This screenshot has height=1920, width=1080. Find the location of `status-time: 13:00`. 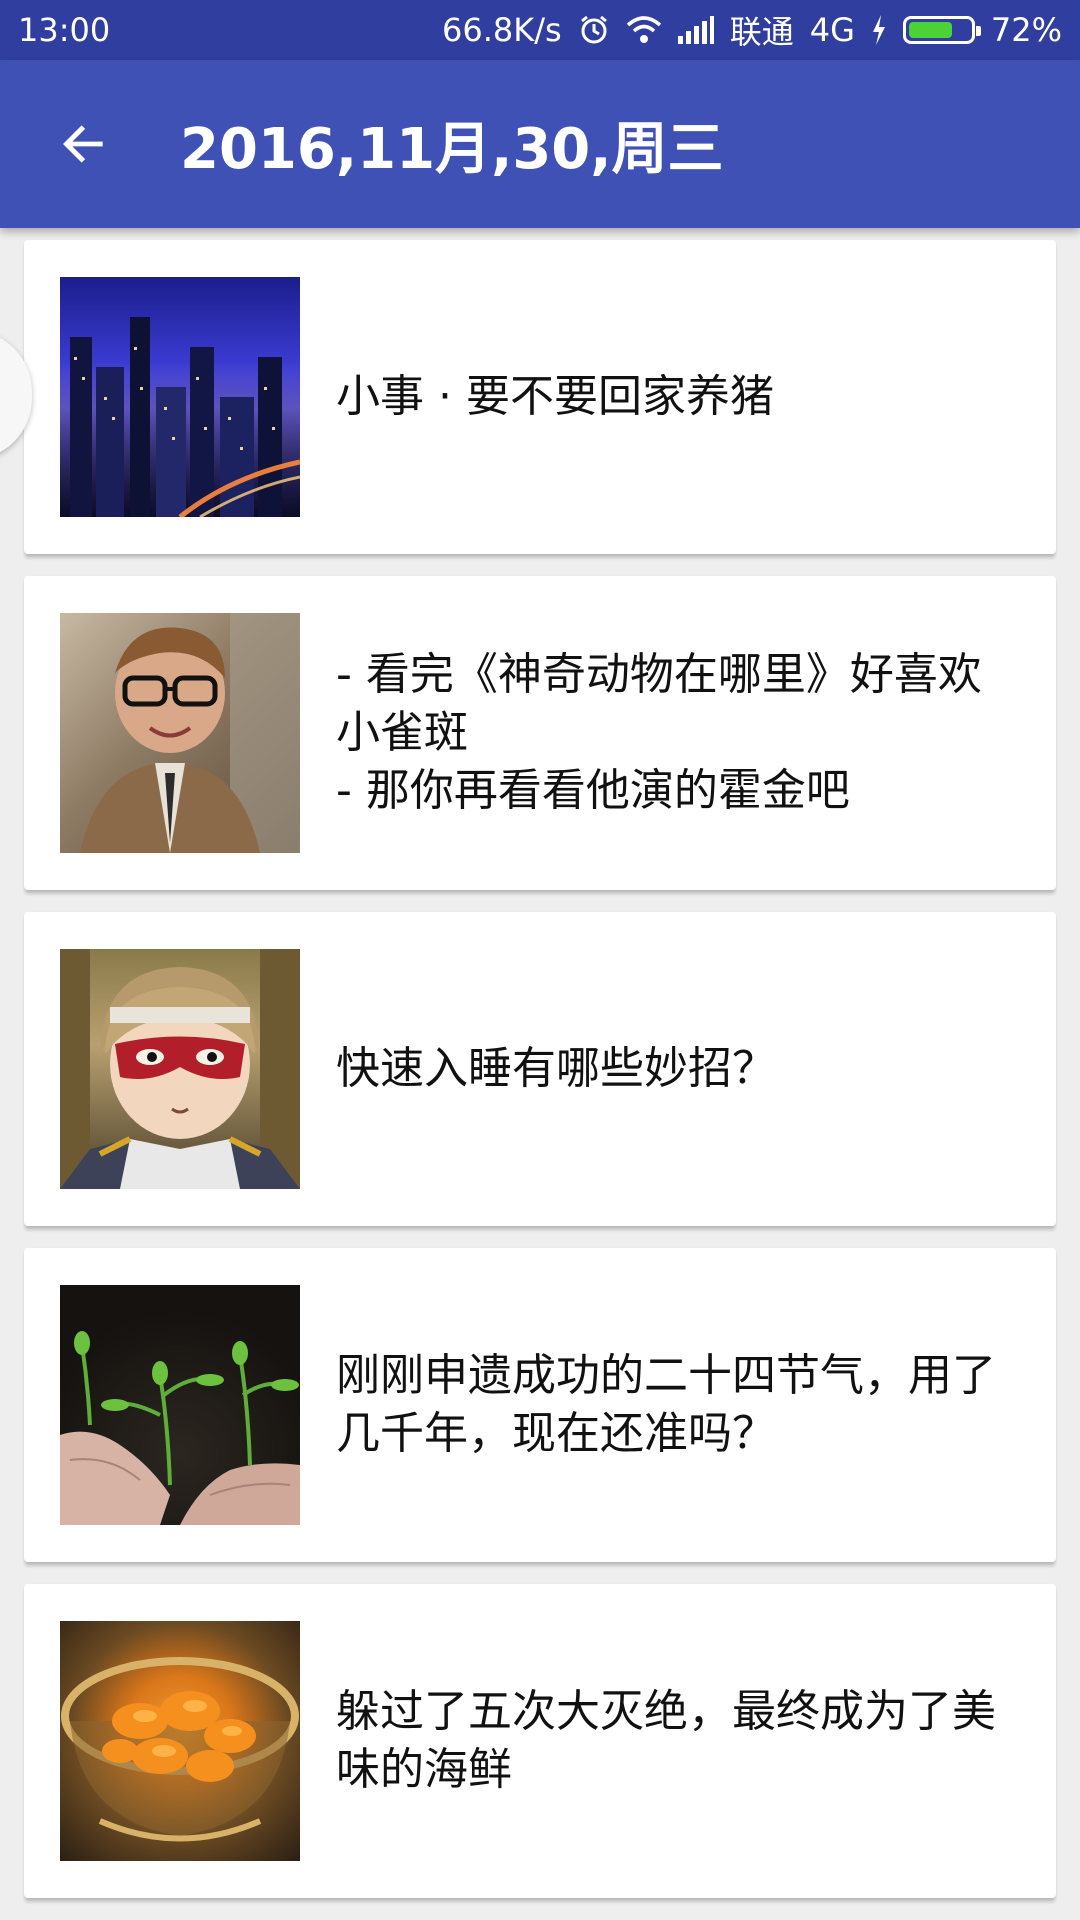

status-time: 13:00 is located at coordinates (64, 30).